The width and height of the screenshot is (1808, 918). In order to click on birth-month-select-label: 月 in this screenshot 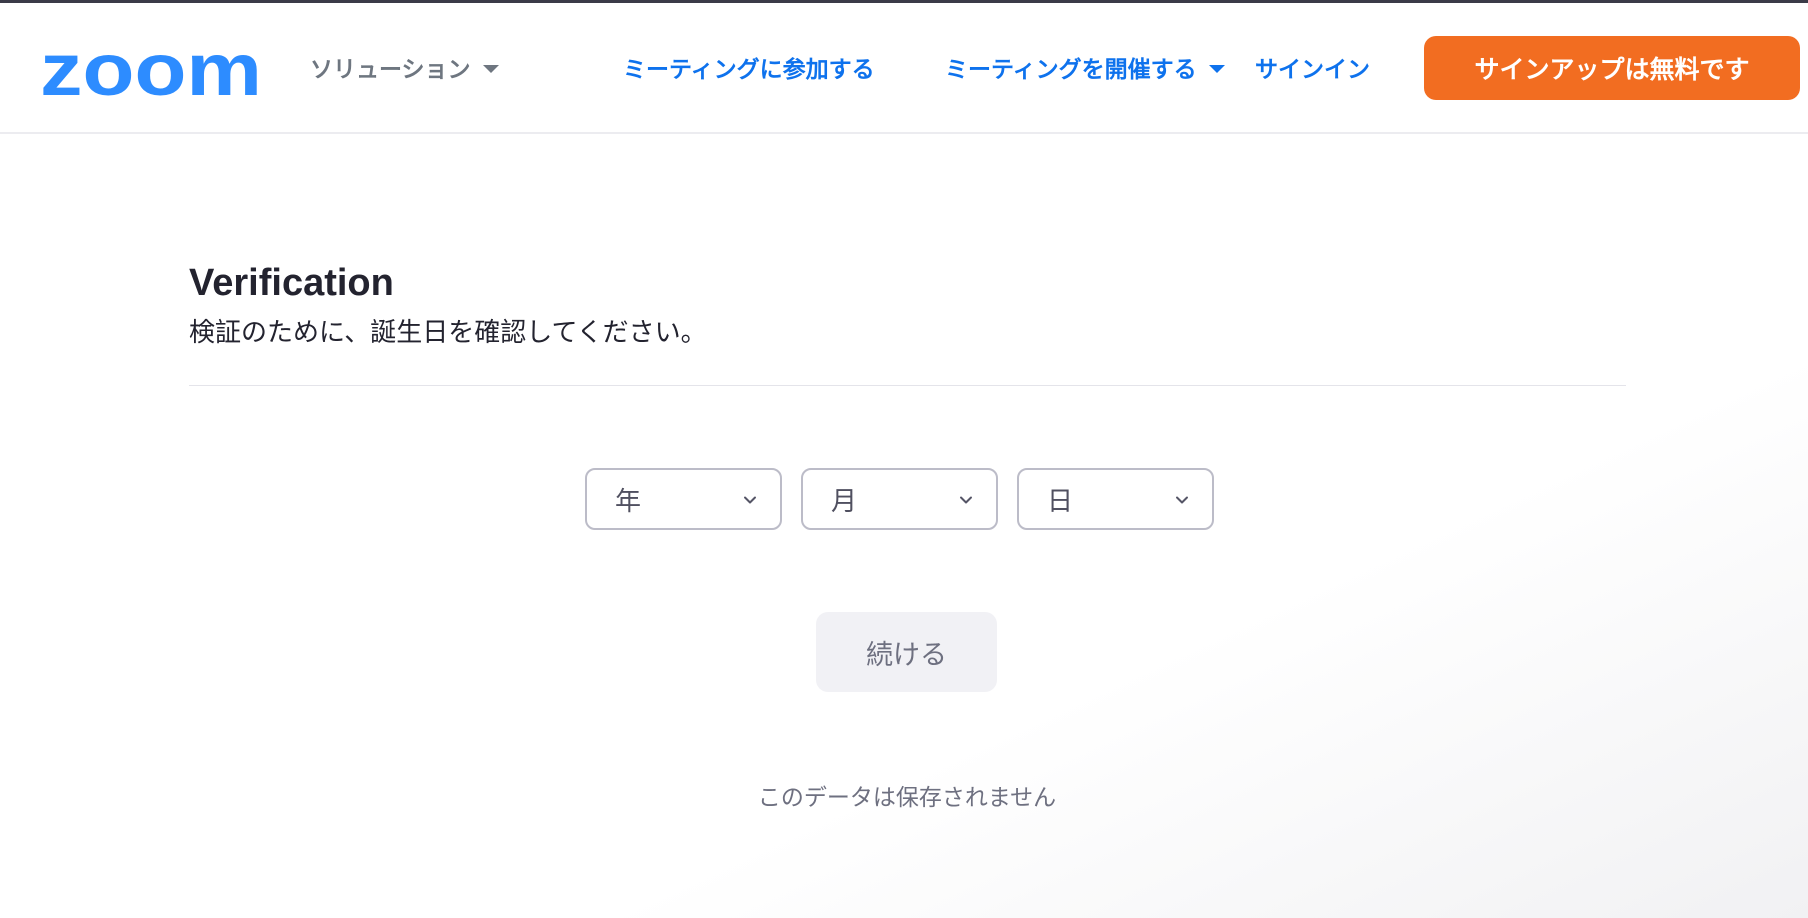, I will do `click(844, 501)`.